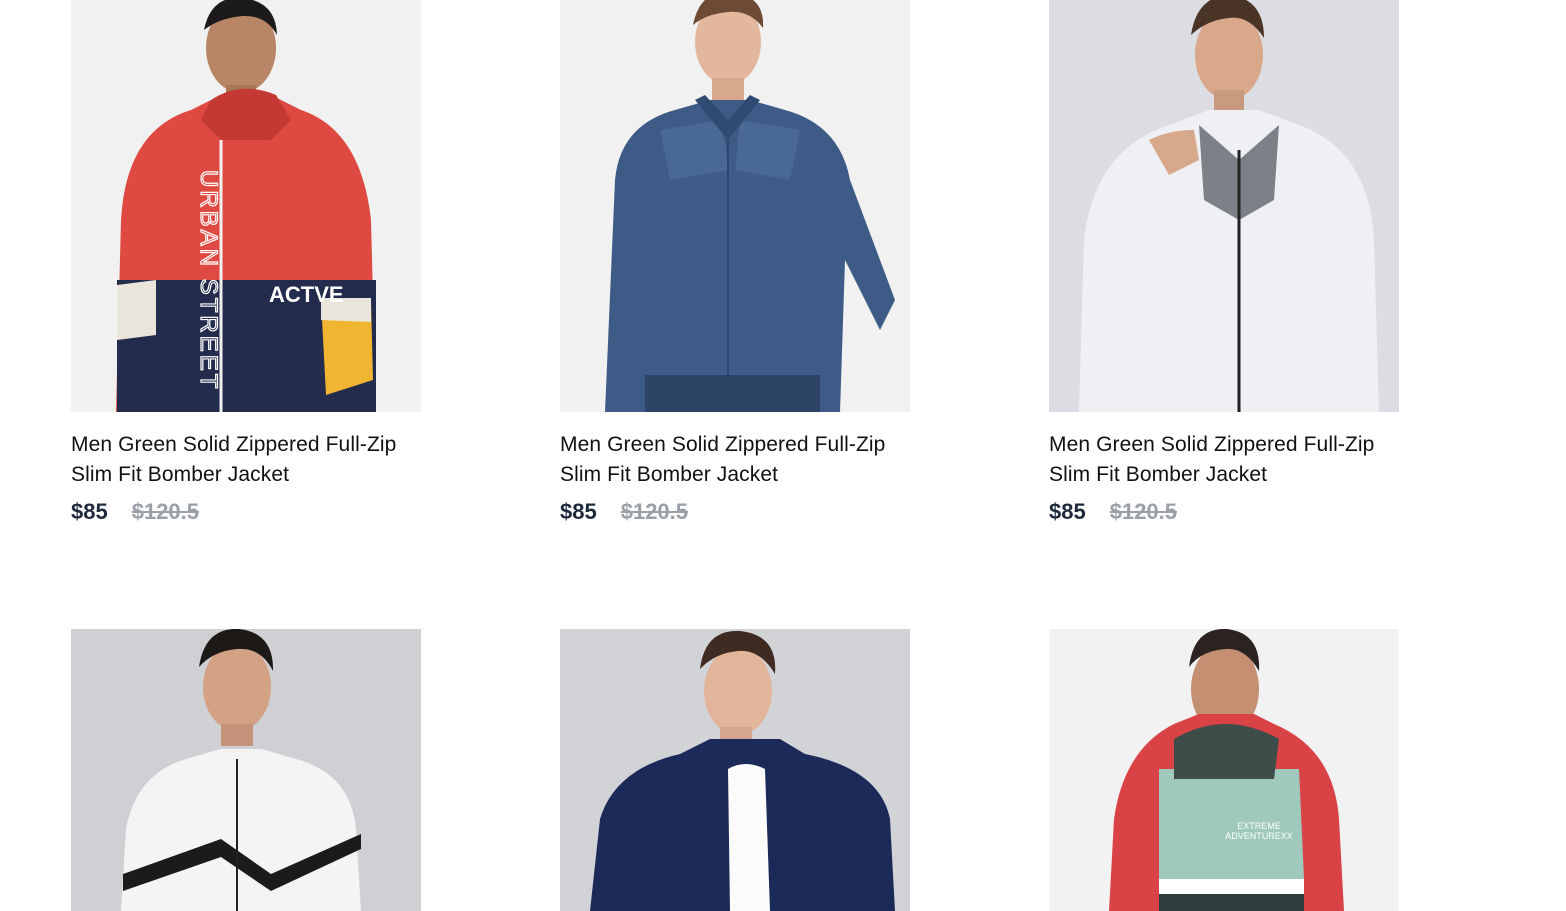 The height and width of the screenshot is (911, 1566). Describe the element at coordinates (1259, 836) in the screenshot. I see `print-text-adventure: ADVENTUREXX` at that location.